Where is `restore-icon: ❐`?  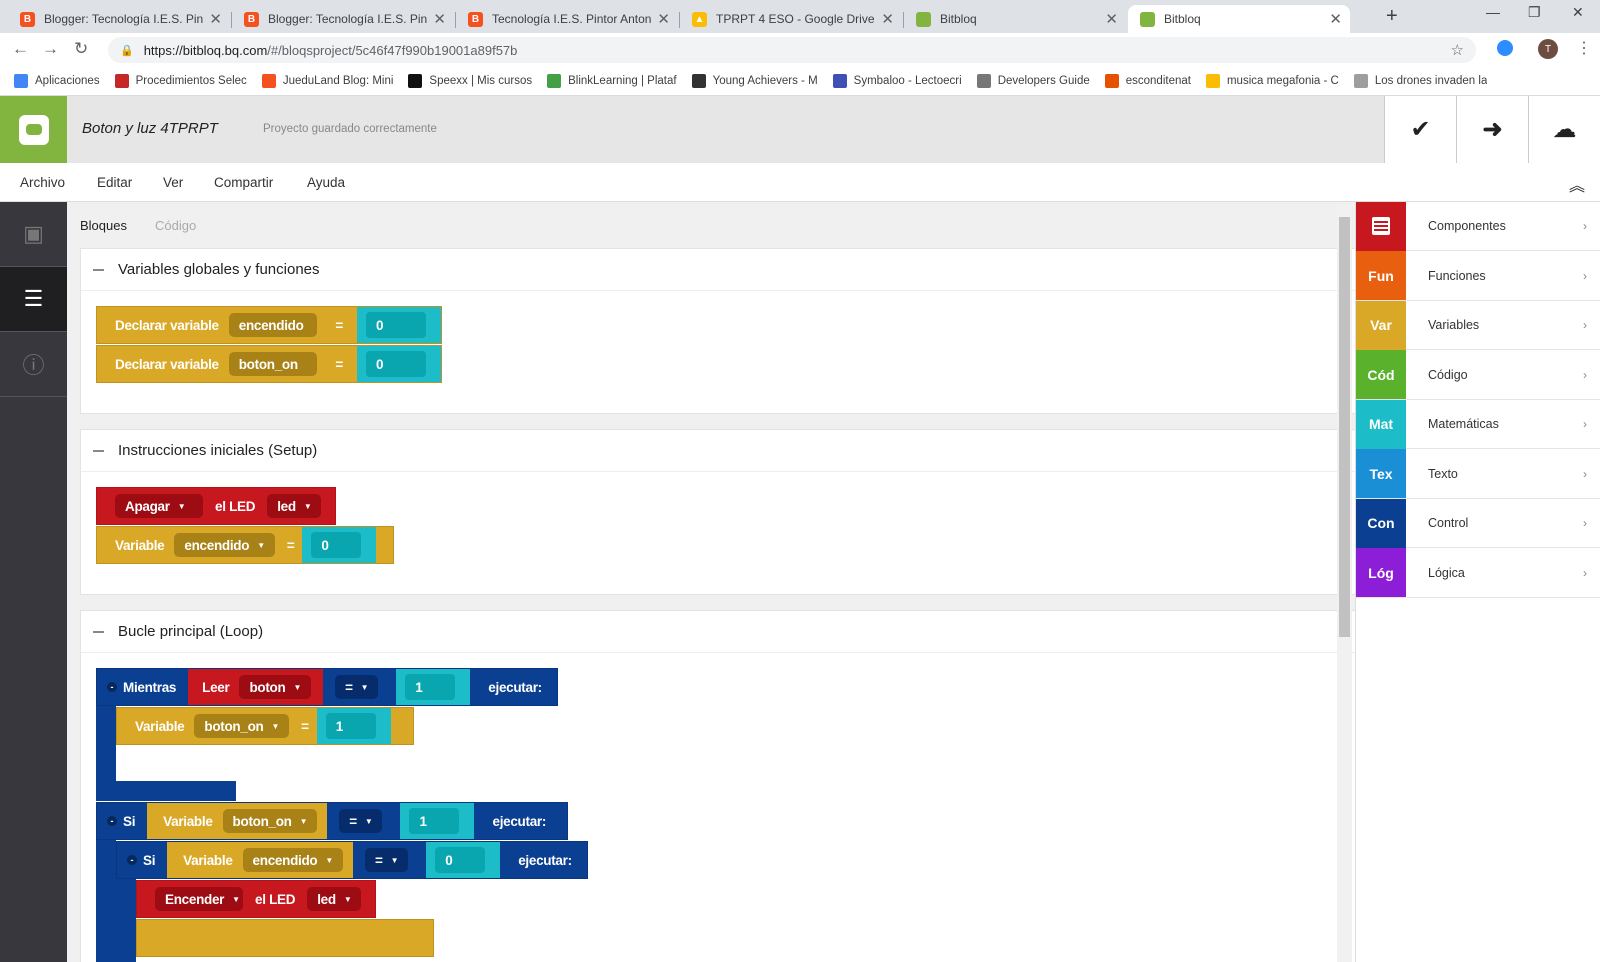 restore-icon: ❐ is located at coordinates (1534, 12).